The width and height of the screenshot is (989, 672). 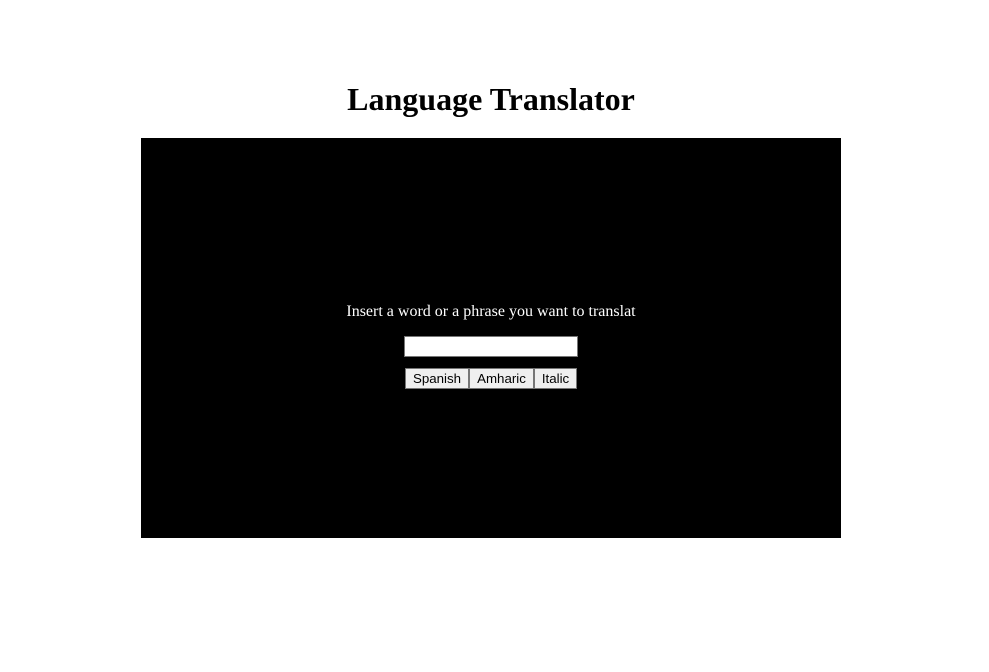 I want to click on phrase-input, so click(x=491, y=346).